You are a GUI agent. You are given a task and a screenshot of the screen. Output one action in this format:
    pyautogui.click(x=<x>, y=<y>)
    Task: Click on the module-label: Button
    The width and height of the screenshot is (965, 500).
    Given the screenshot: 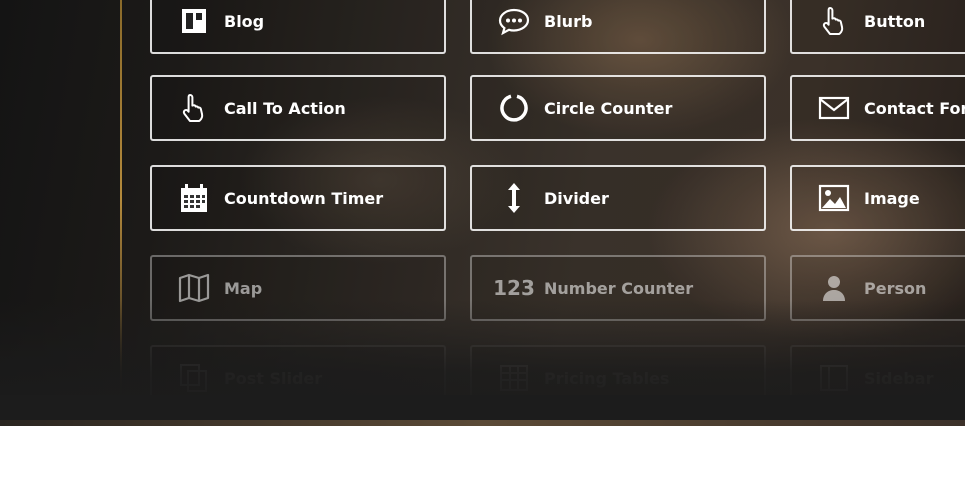 What is the action you would take?
    pyautogui.click(x=895, y=21)
    